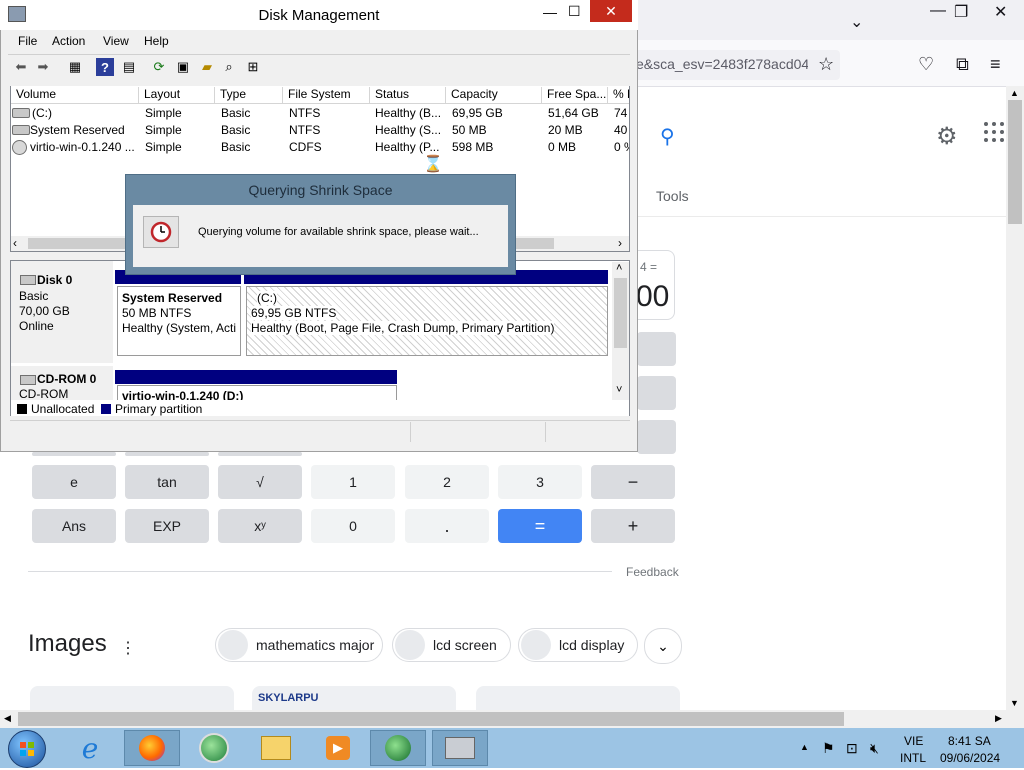 Image resolution: width=1024 pixels, height=770 pixels. What do you see at coordinates (177, 95) in the screenshot?
I see `col-layout: Layout` at bounding box center [177, 95].